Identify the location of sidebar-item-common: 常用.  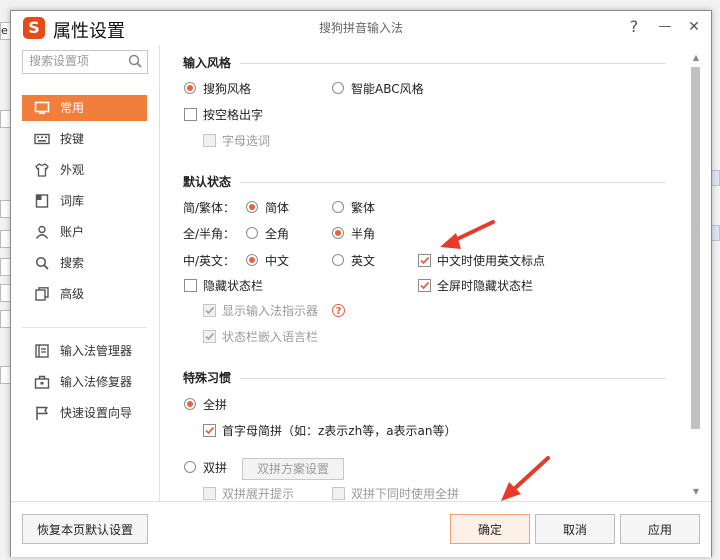
(84, 108).